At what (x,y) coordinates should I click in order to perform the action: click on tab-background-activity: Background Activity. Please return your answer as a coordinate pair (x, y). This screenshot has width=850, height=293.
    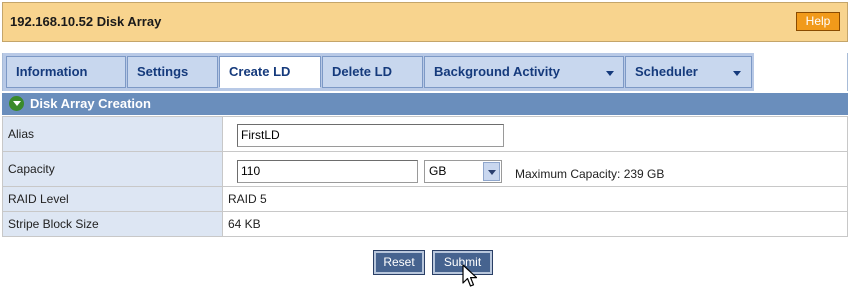
    Looking at the image, I should click on (524, 72).